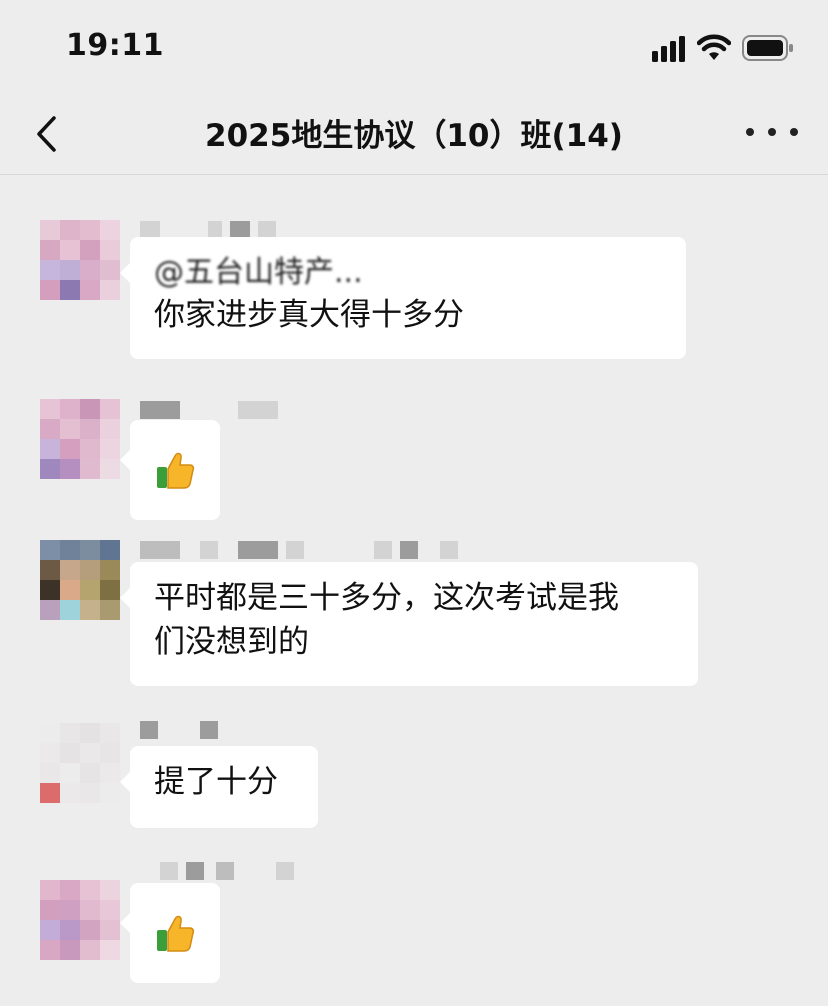 The image size is (828, 1006). What do you see at coordinates (714, 47) in the screenshot?
I see `wifi-icon` at bounding box center [714, 47].